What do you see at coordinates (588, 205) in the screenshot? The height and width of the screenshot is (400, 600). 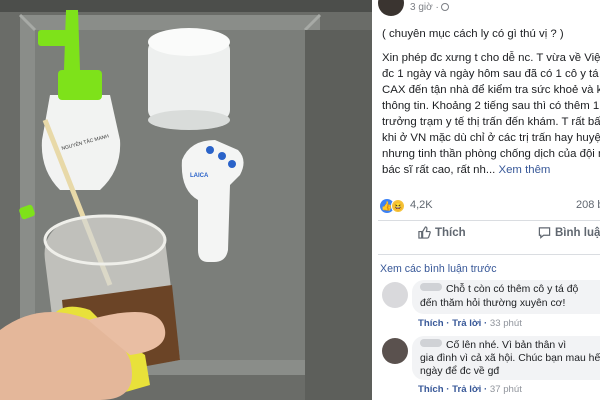 I see `share-count: 208 bì` at bounding box center [588, 205].